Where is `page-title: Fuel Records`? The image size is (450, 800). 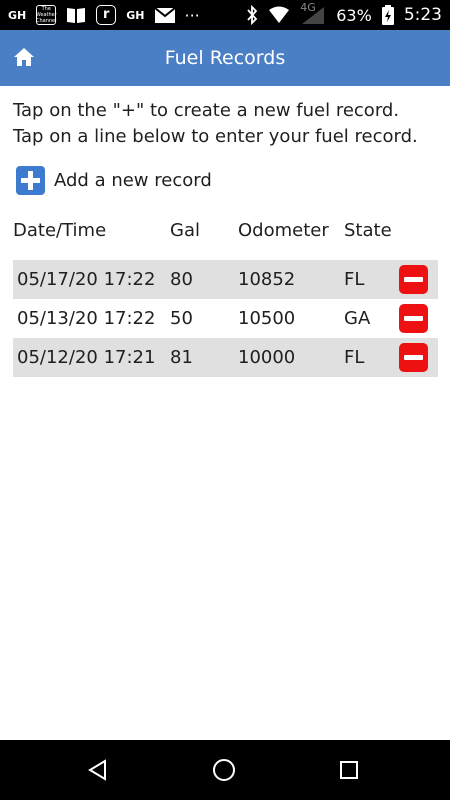
page-title: Fuel Records is located at coordinates (225, 58).